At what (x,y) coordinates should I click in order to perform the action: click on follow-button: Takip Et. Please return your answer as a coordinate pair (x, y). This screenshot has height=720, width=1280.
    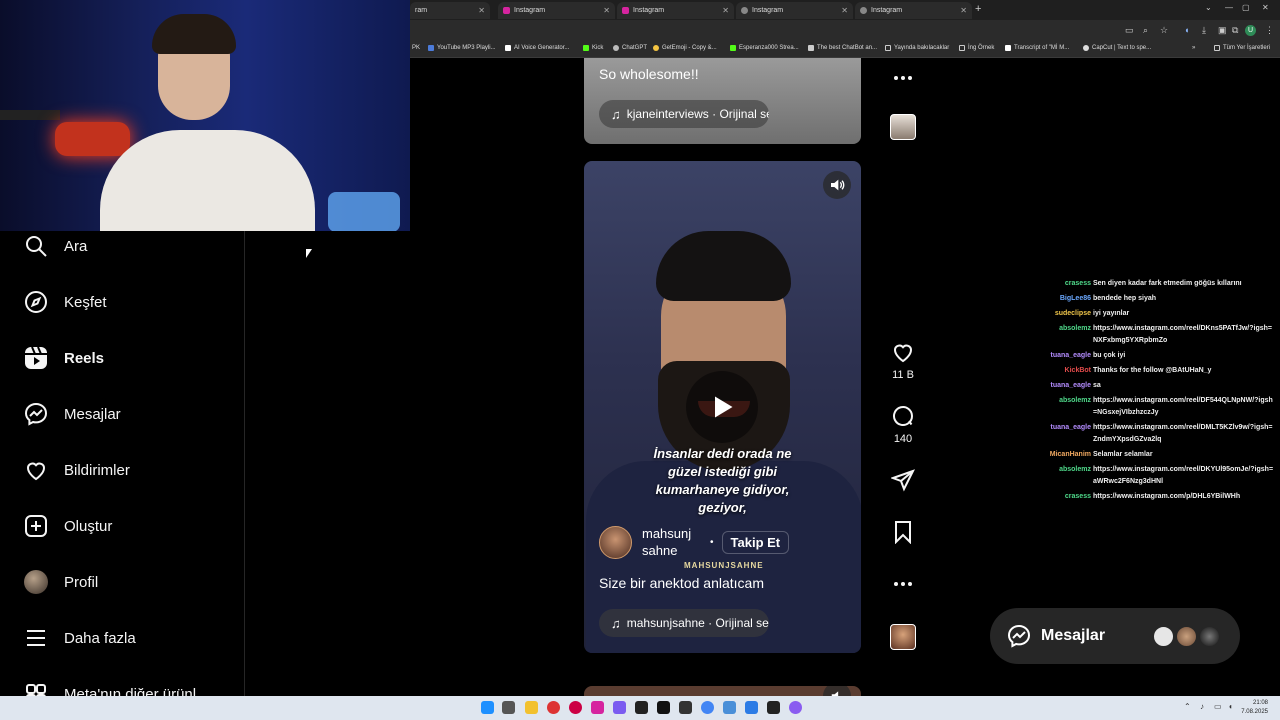
    Looking at the image, I should click on (755, 542).